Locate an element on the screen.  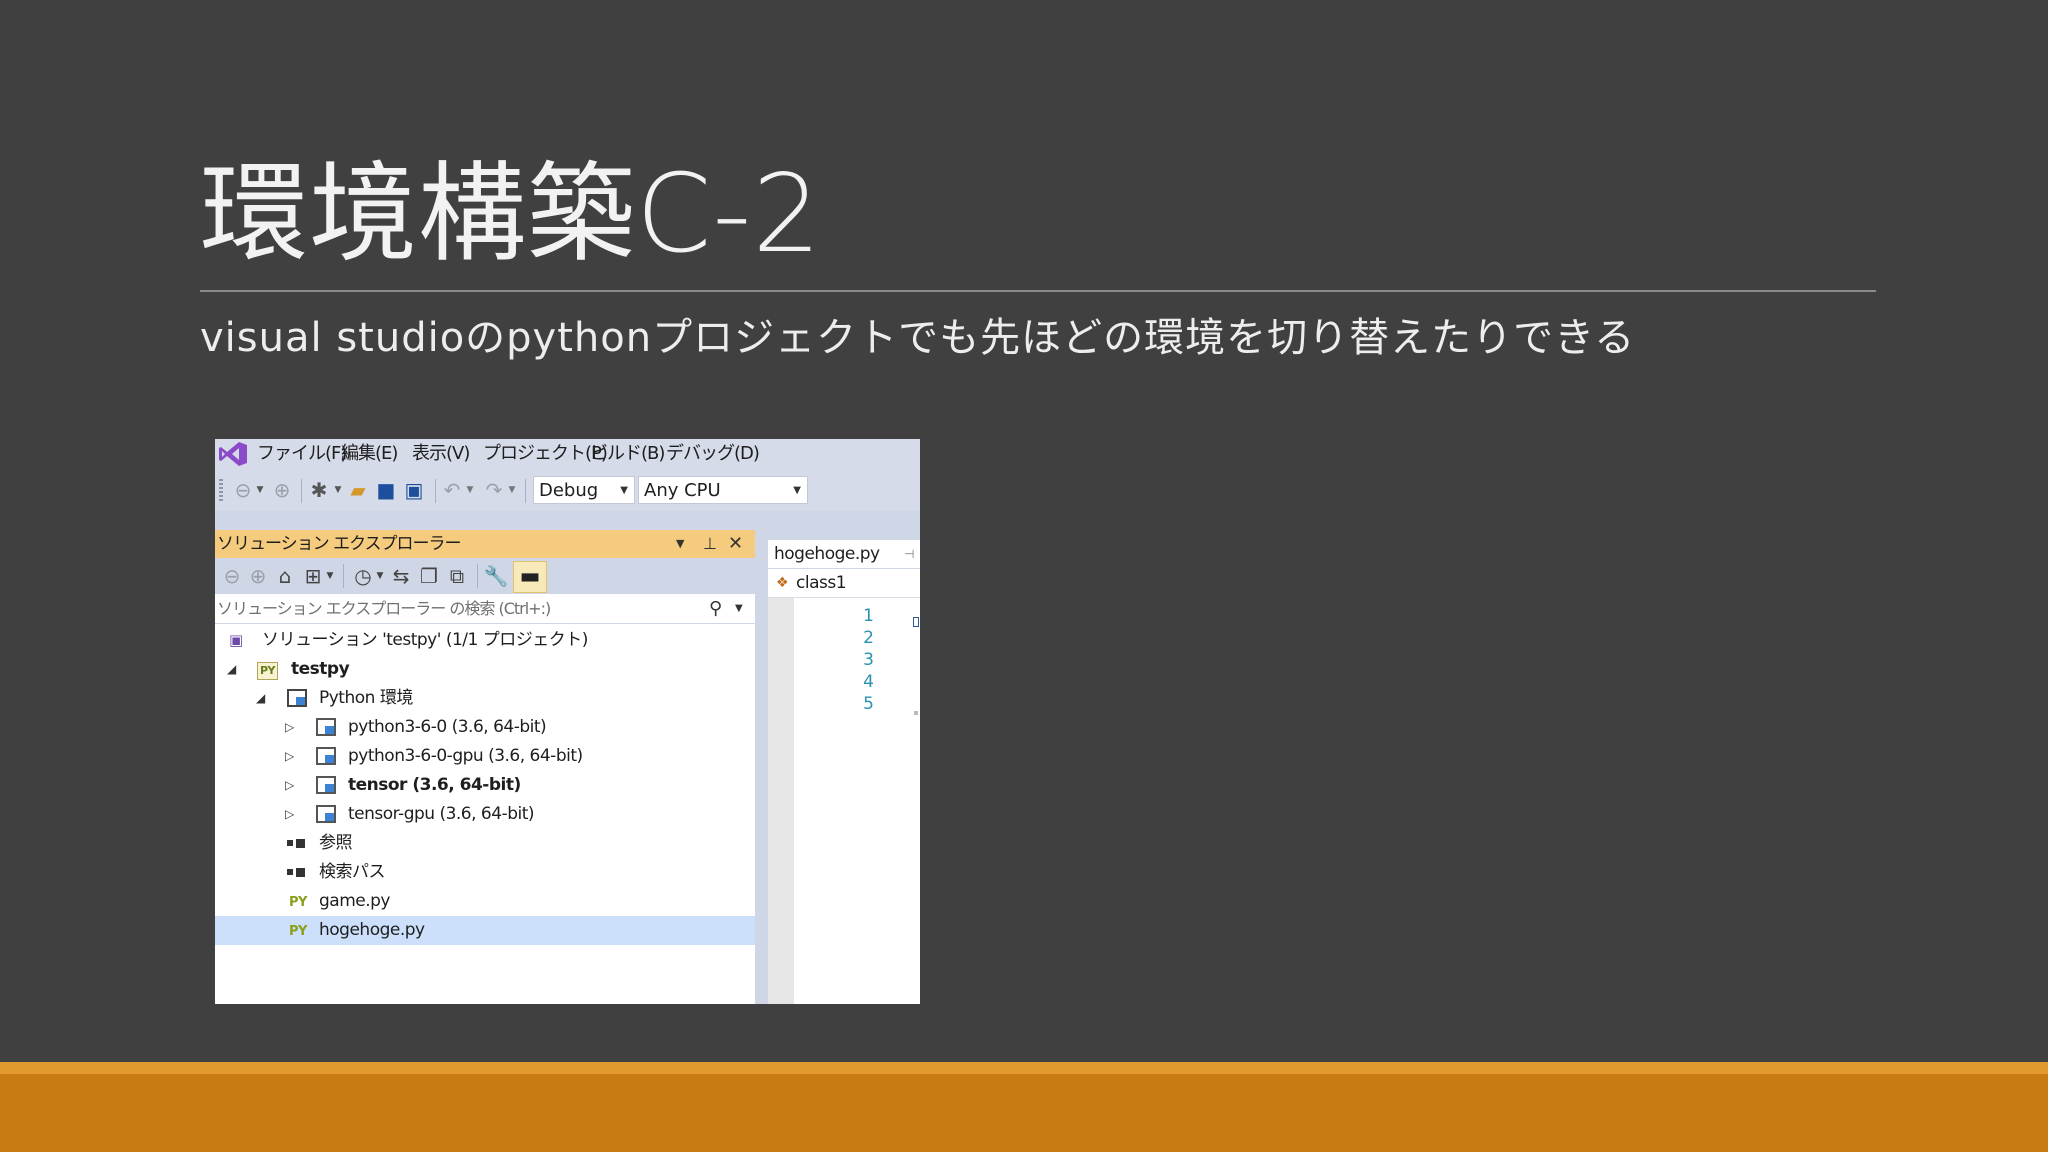
menu-edit: 編集(E) is located at coordinates (369, 454).